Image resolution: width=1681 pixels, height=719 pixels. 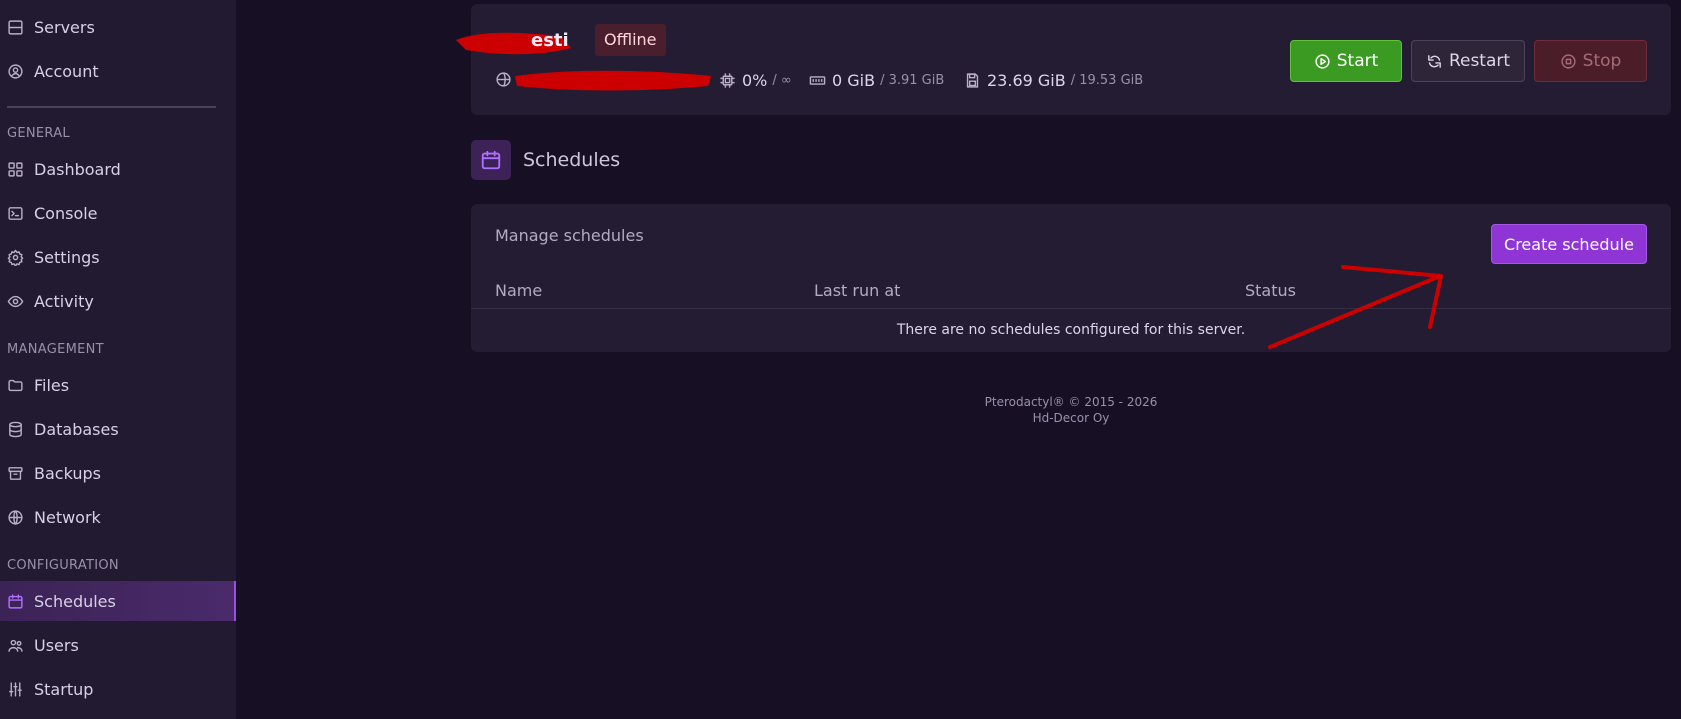 I want to click on footer-copyright: Pterodactyl® © 2015 - 2026, so click(x=1071, y=402).